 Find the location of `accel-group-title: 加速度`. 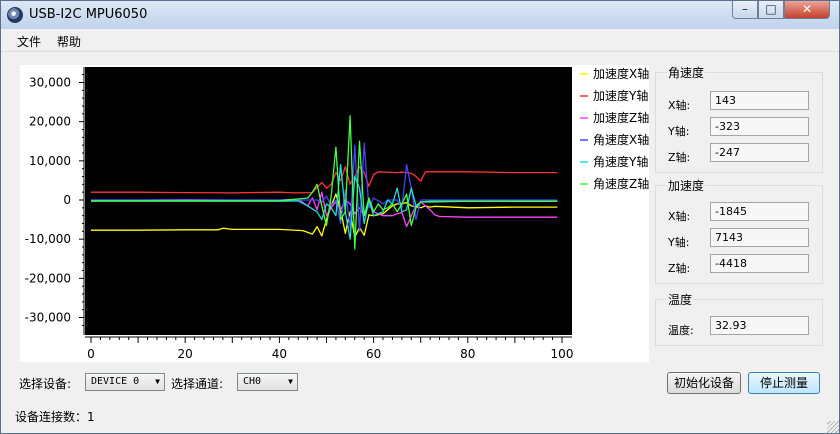

accel-group-title: 加速度 is located at coordinates (686, 185).